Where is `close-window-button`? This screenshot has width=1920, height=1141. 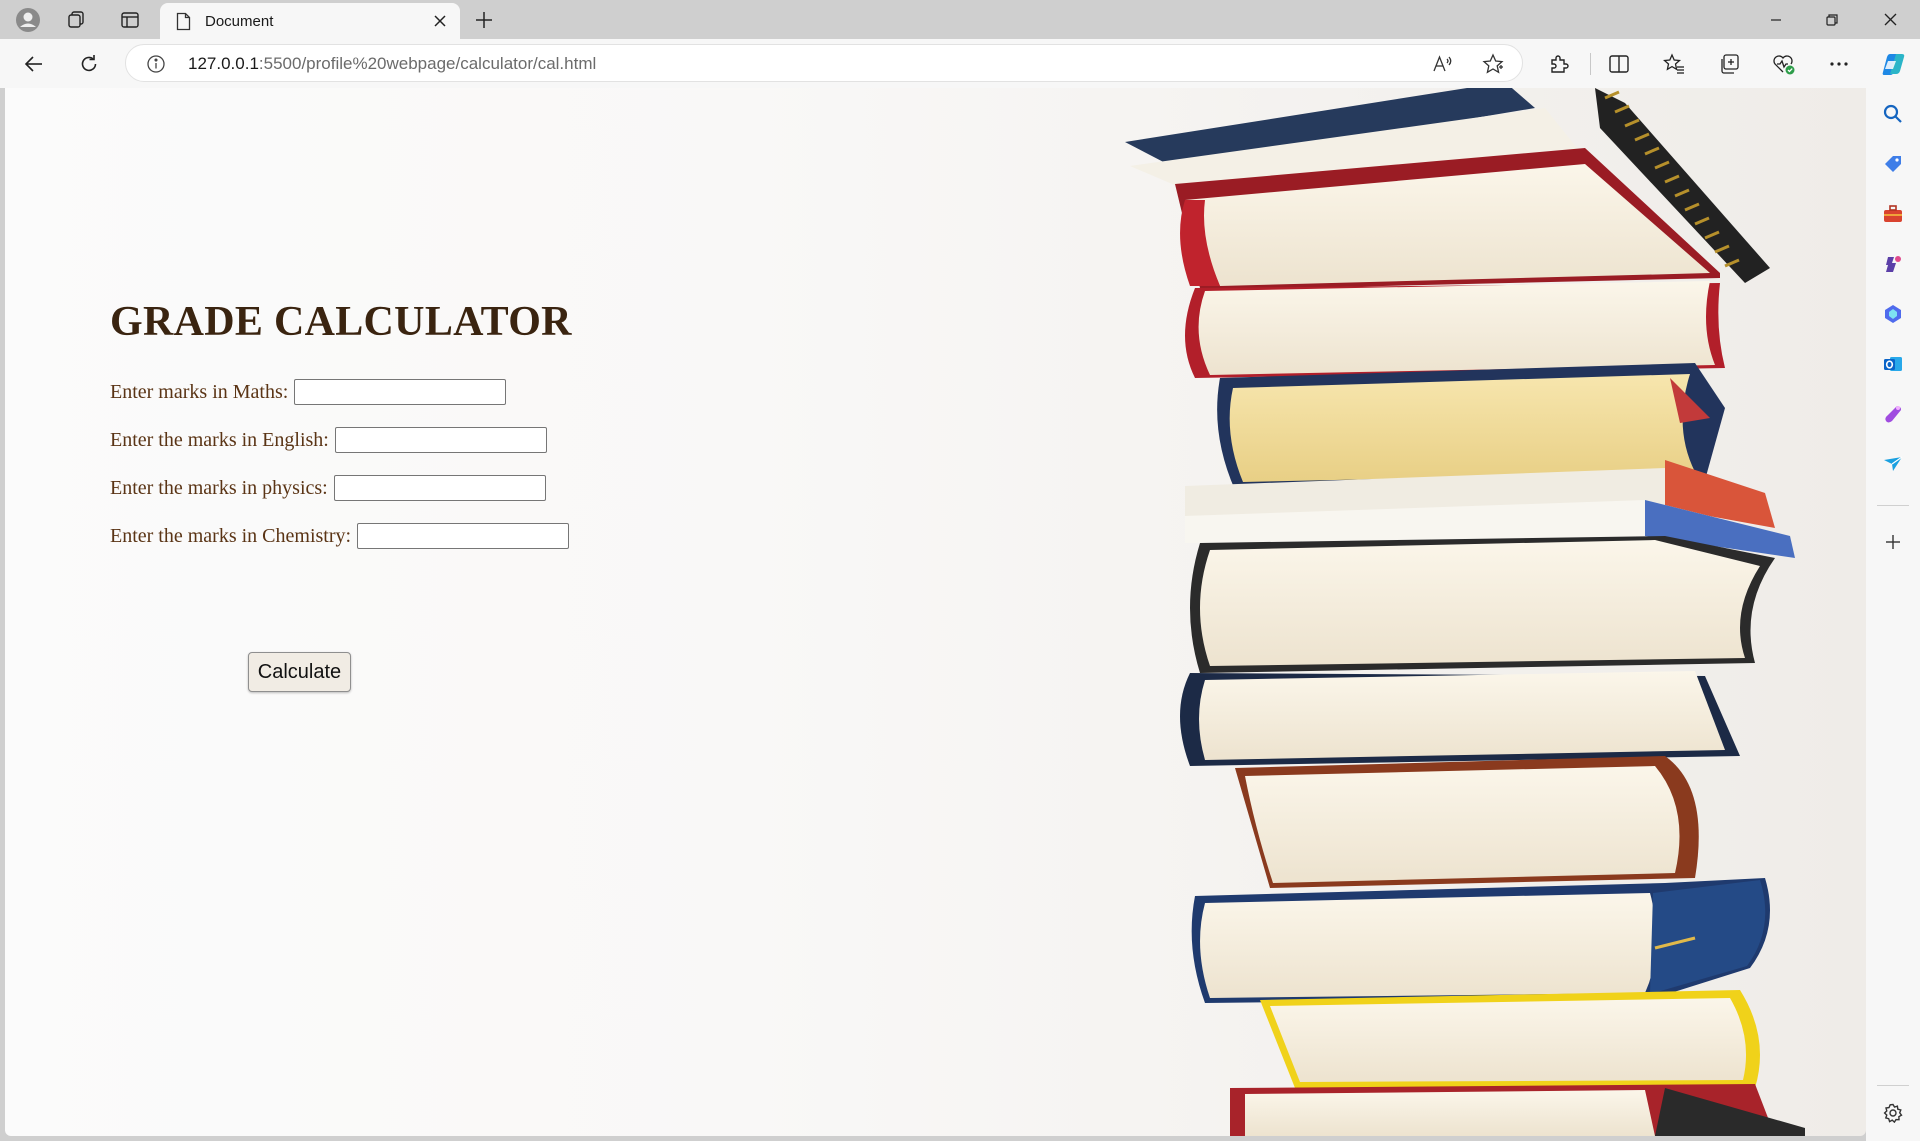 close-window-button is located at coordinates (1890, 19).